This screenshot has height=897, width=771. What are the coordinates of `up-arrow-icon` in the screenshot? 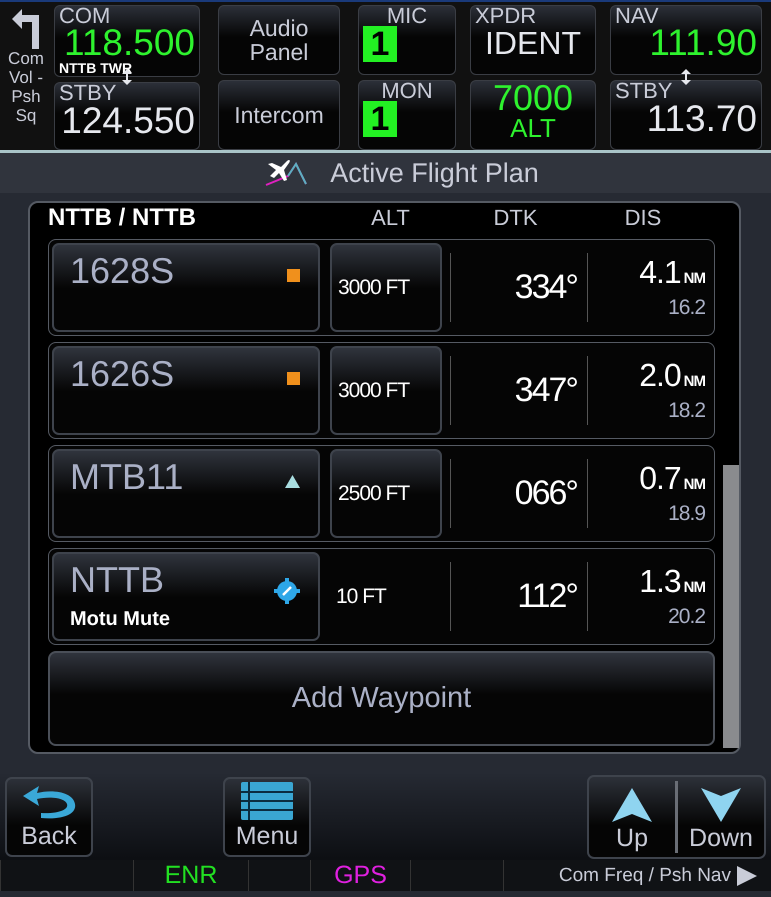 It's located at (632, 805).